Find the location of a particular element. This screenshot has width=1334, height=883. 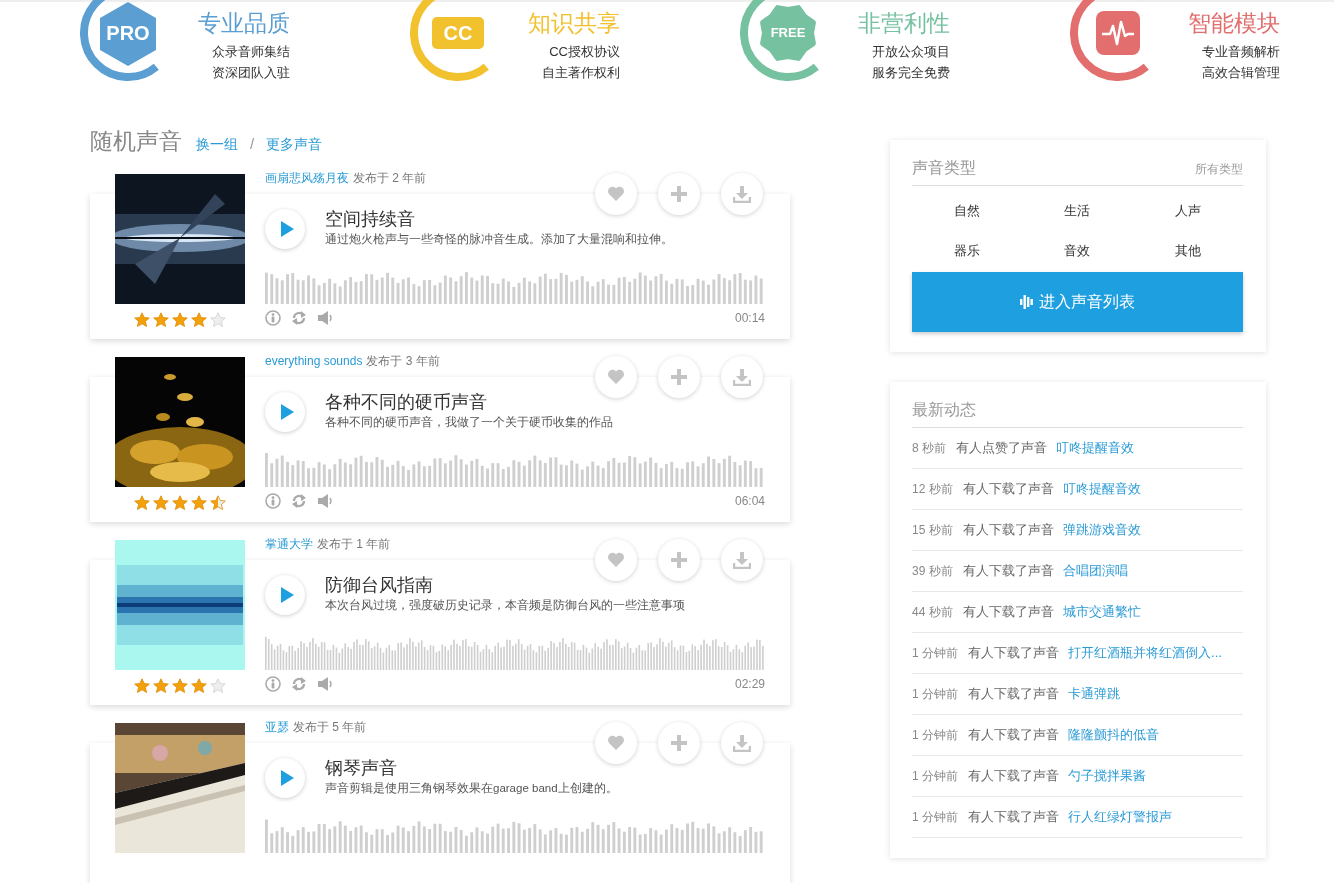

author-link: 亚瑟 is located at coordinates (277, 727).